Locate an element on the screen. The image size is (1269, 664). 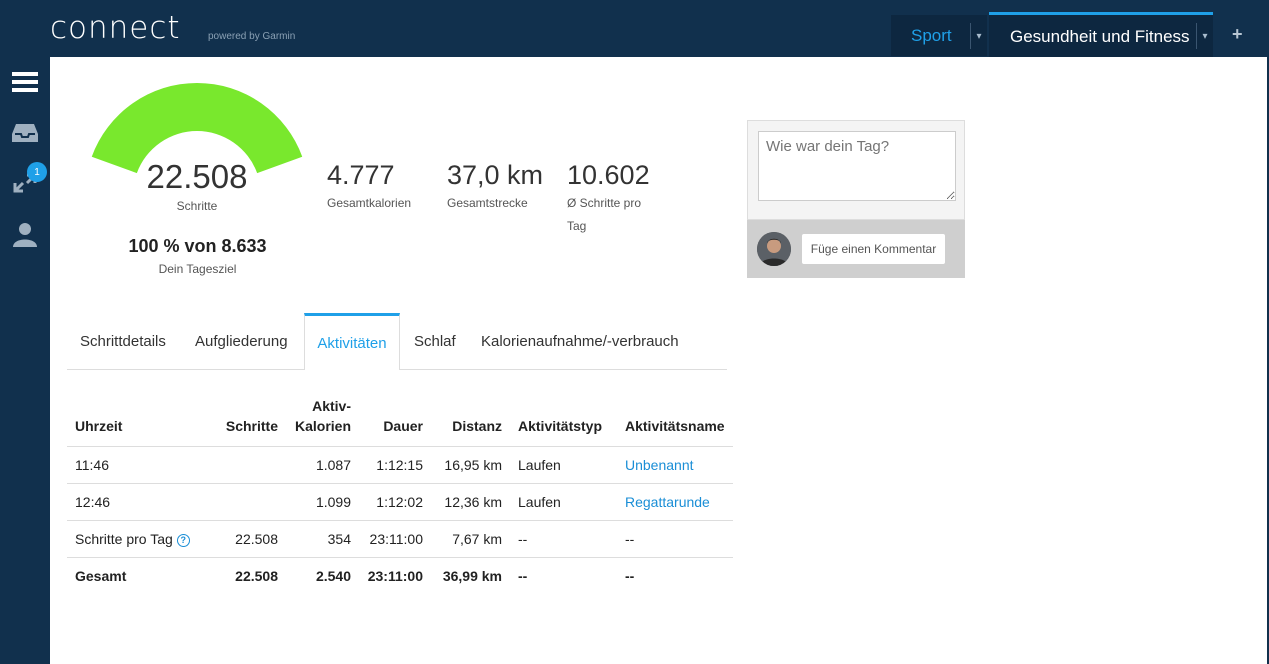
tab-sport: Sport ▾ is located at coordinates (939, 35).